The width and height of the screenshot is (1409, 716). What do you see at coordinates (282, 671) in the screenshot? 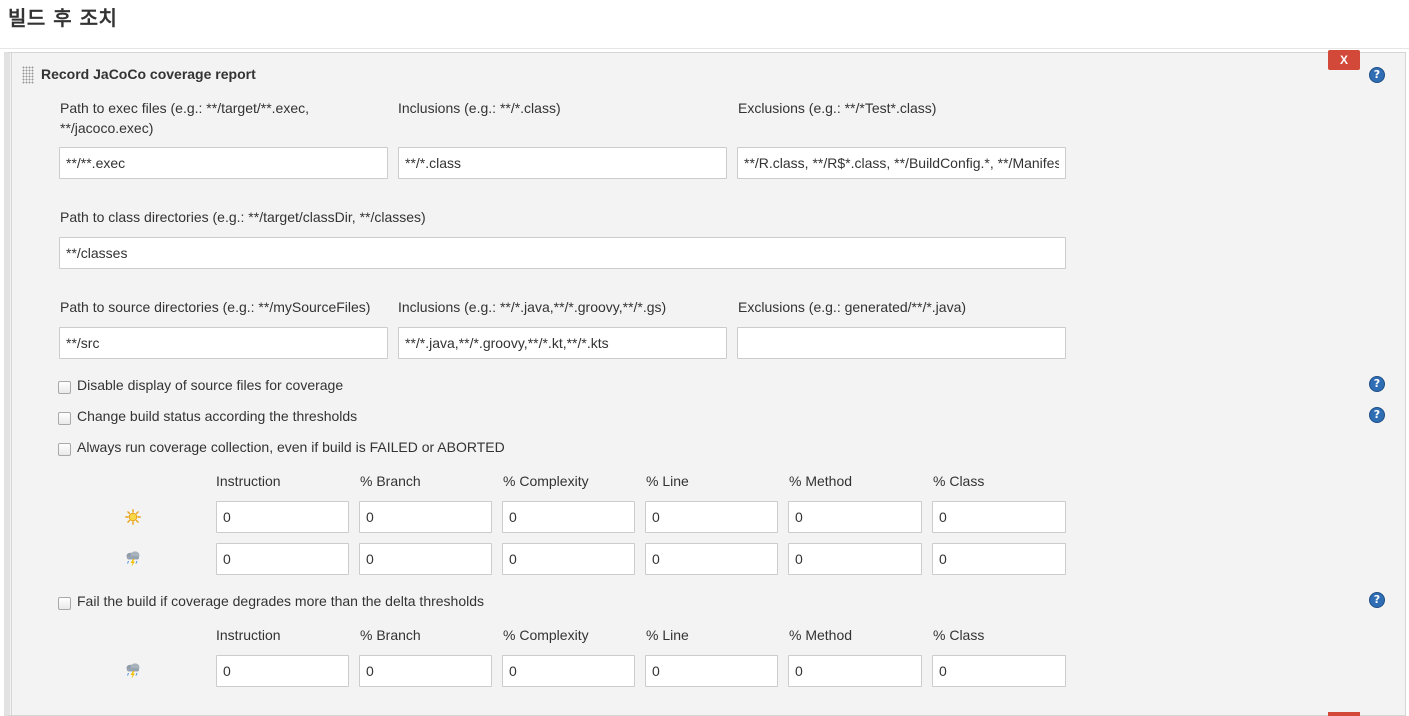
I see `delta-instruction-input` at bounding box center [282, 671].